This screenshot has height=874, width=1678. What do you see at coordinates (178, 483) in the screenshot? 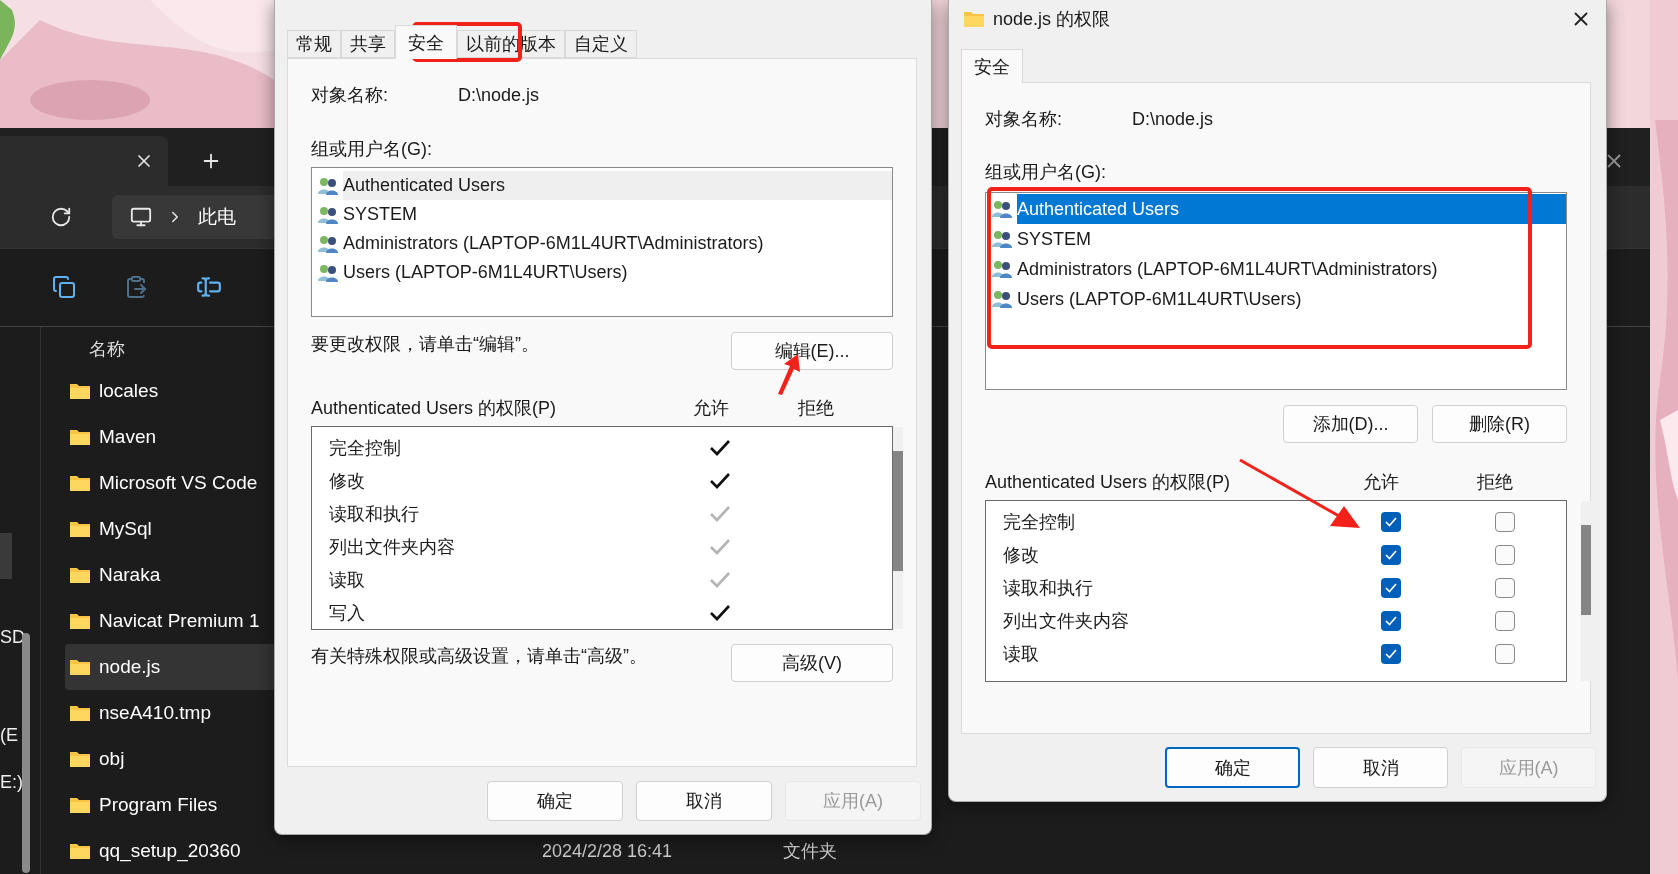
I see `file-name: Microsoft VS Code` at bounding box center [178, 483].